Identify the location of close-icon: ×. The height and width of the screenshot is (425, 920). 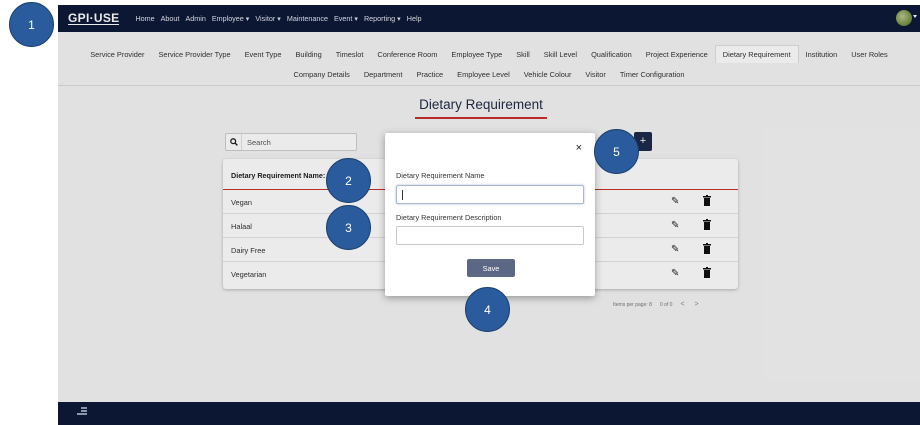
(579, 148).